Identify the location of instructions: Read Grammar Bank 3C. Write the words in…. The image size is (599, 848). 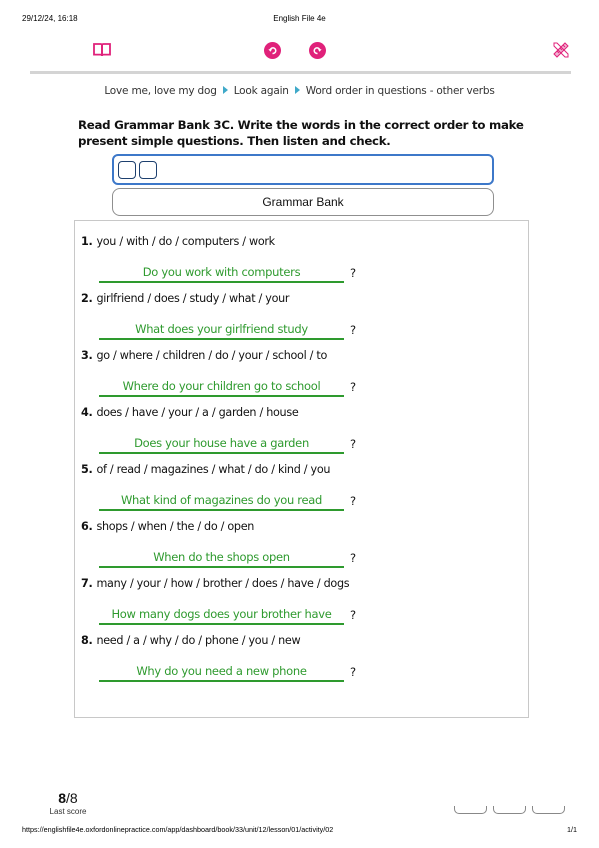
(301, 133).